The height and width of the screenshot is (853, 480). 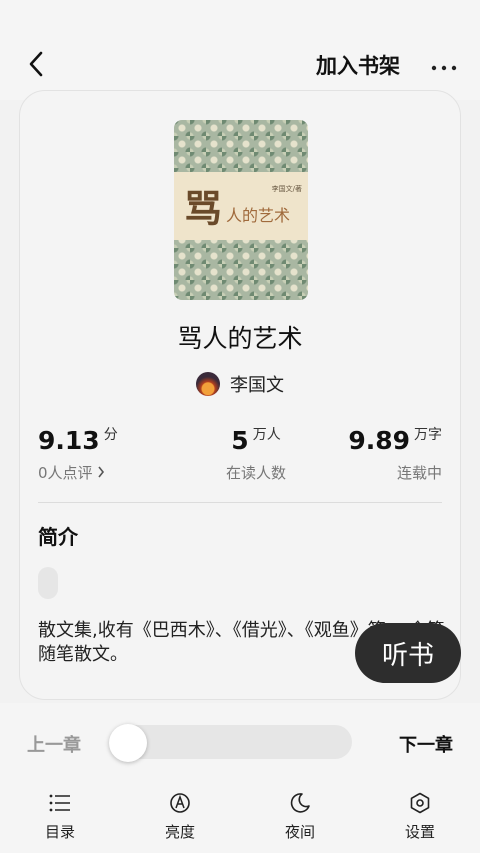 I want to click on tab-brightness: 亮度, so click(x=180, y=815).